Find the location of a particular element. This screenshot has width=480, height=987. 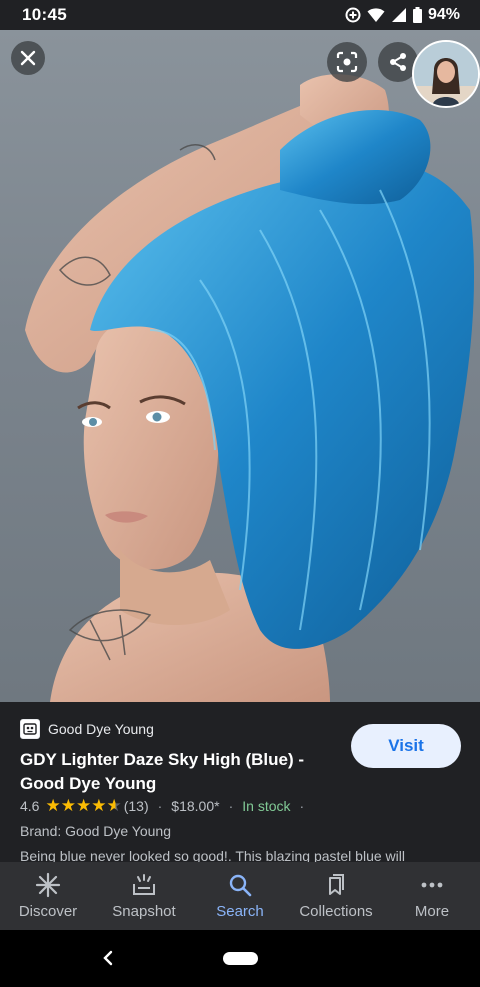

lens-icon is located at coordinates (347, 62).